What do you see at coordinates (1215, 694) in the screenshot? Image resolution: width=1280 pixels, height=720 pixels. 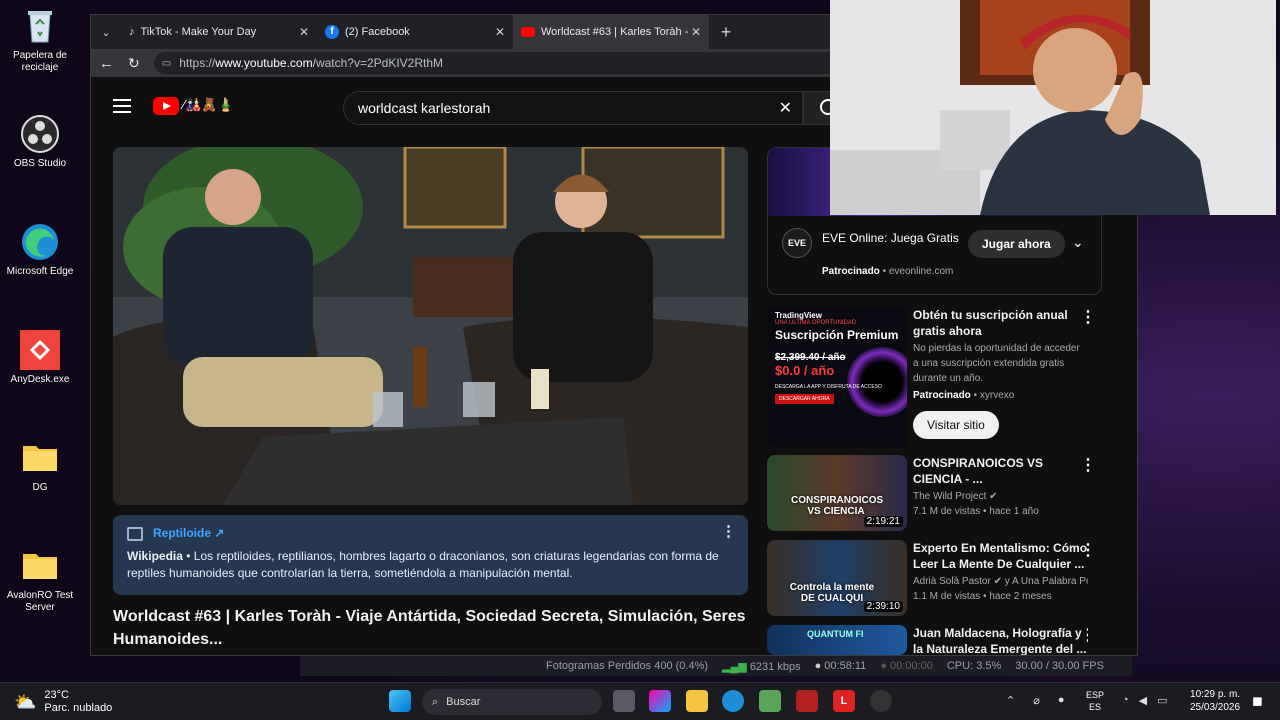 I see `clock-time: 10:29 p. m.` at bounding box center [1215, 694].